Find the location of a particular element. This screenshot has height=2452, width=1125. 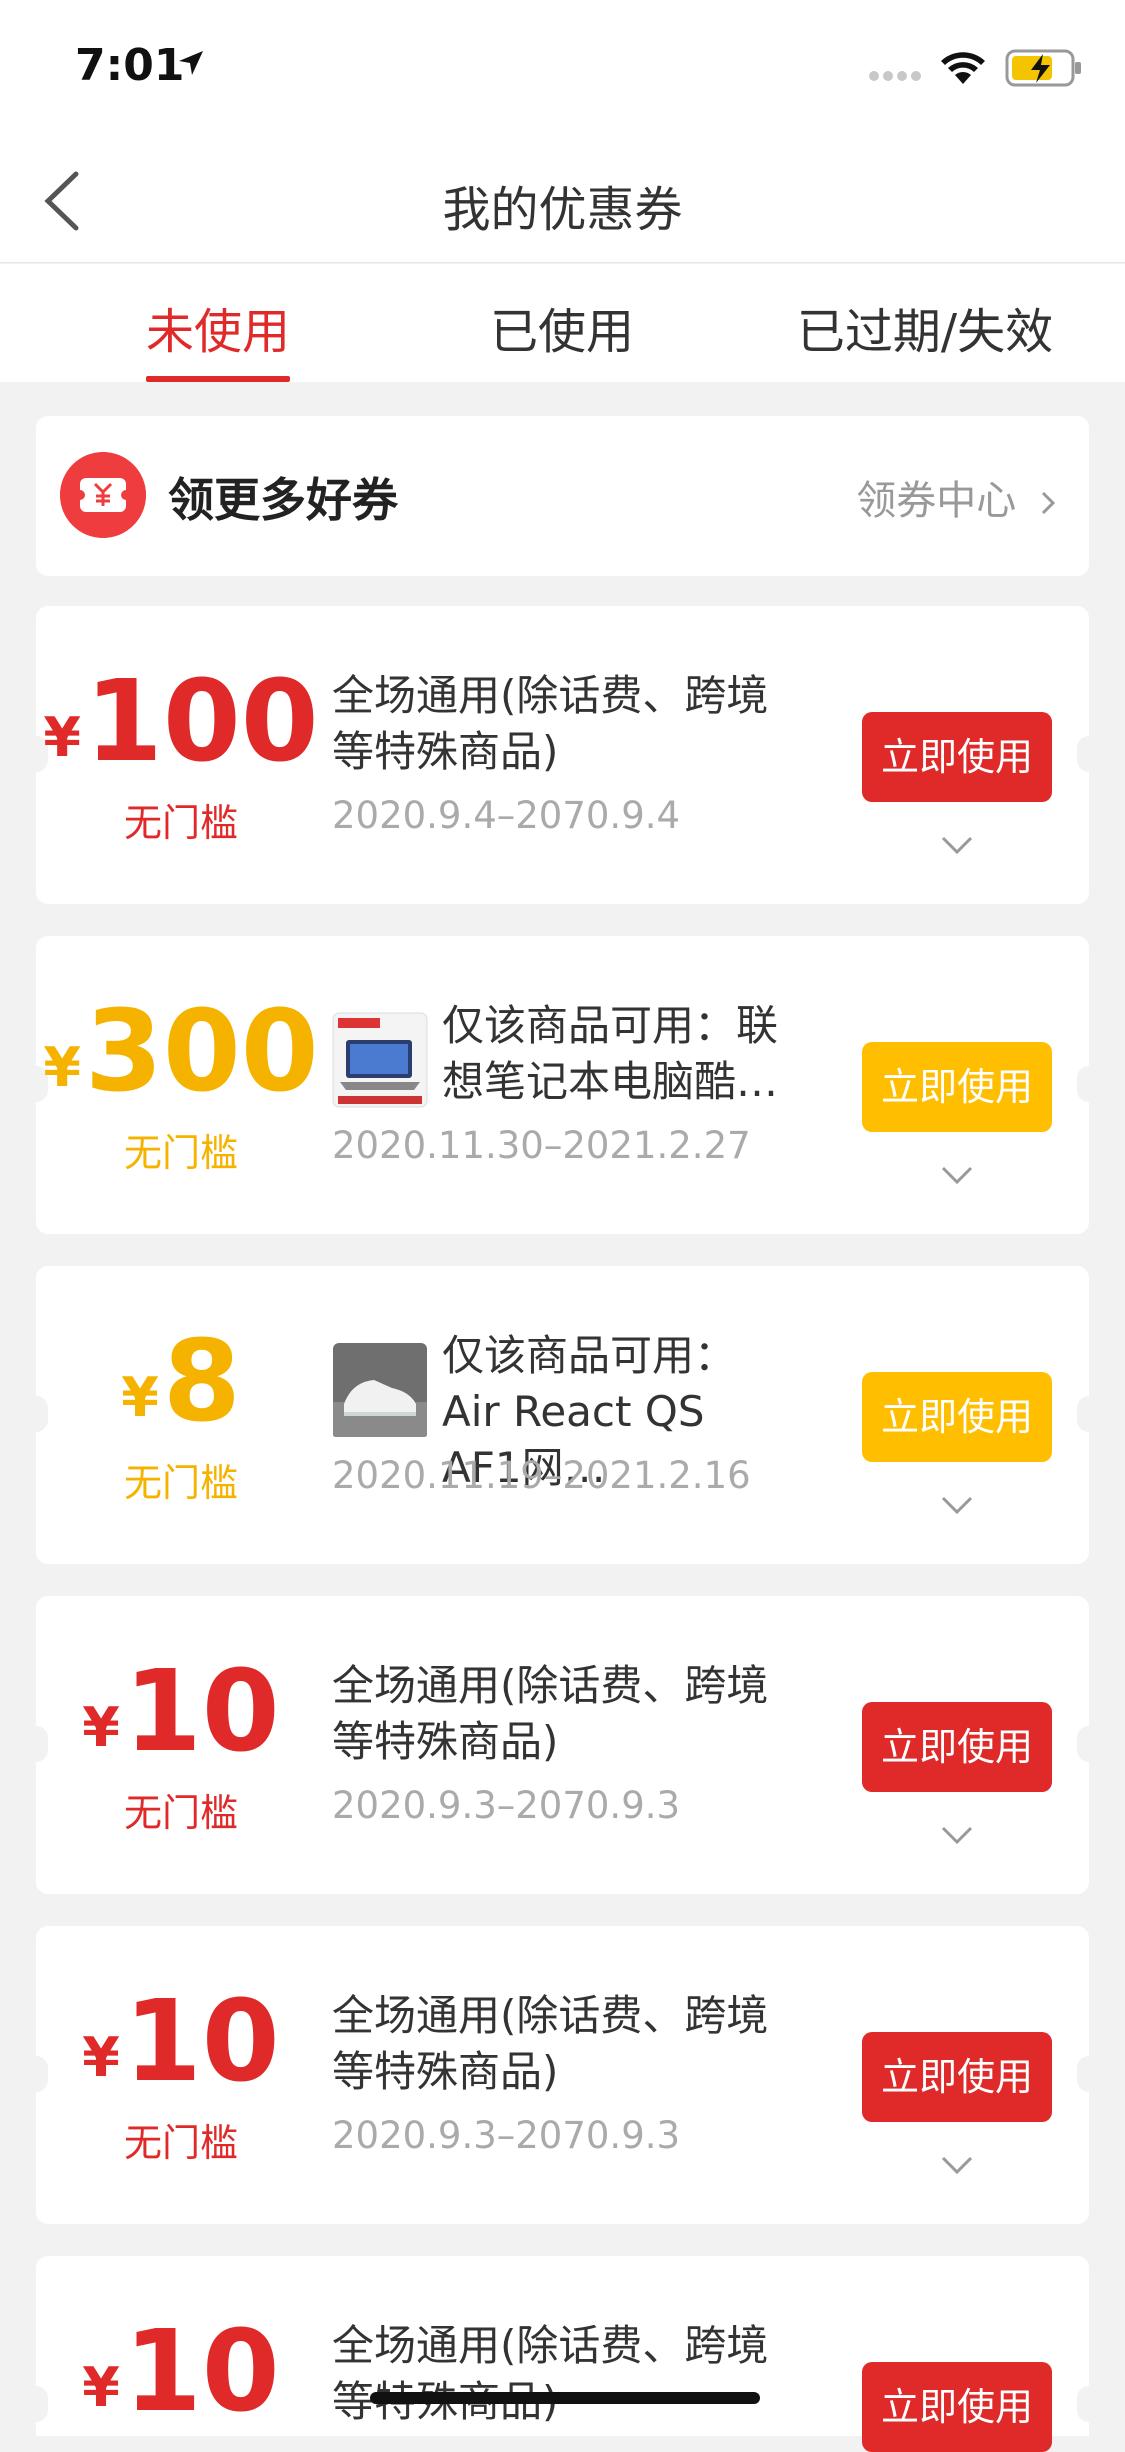

location-arrow-icon is located at coordinates (191, 63).